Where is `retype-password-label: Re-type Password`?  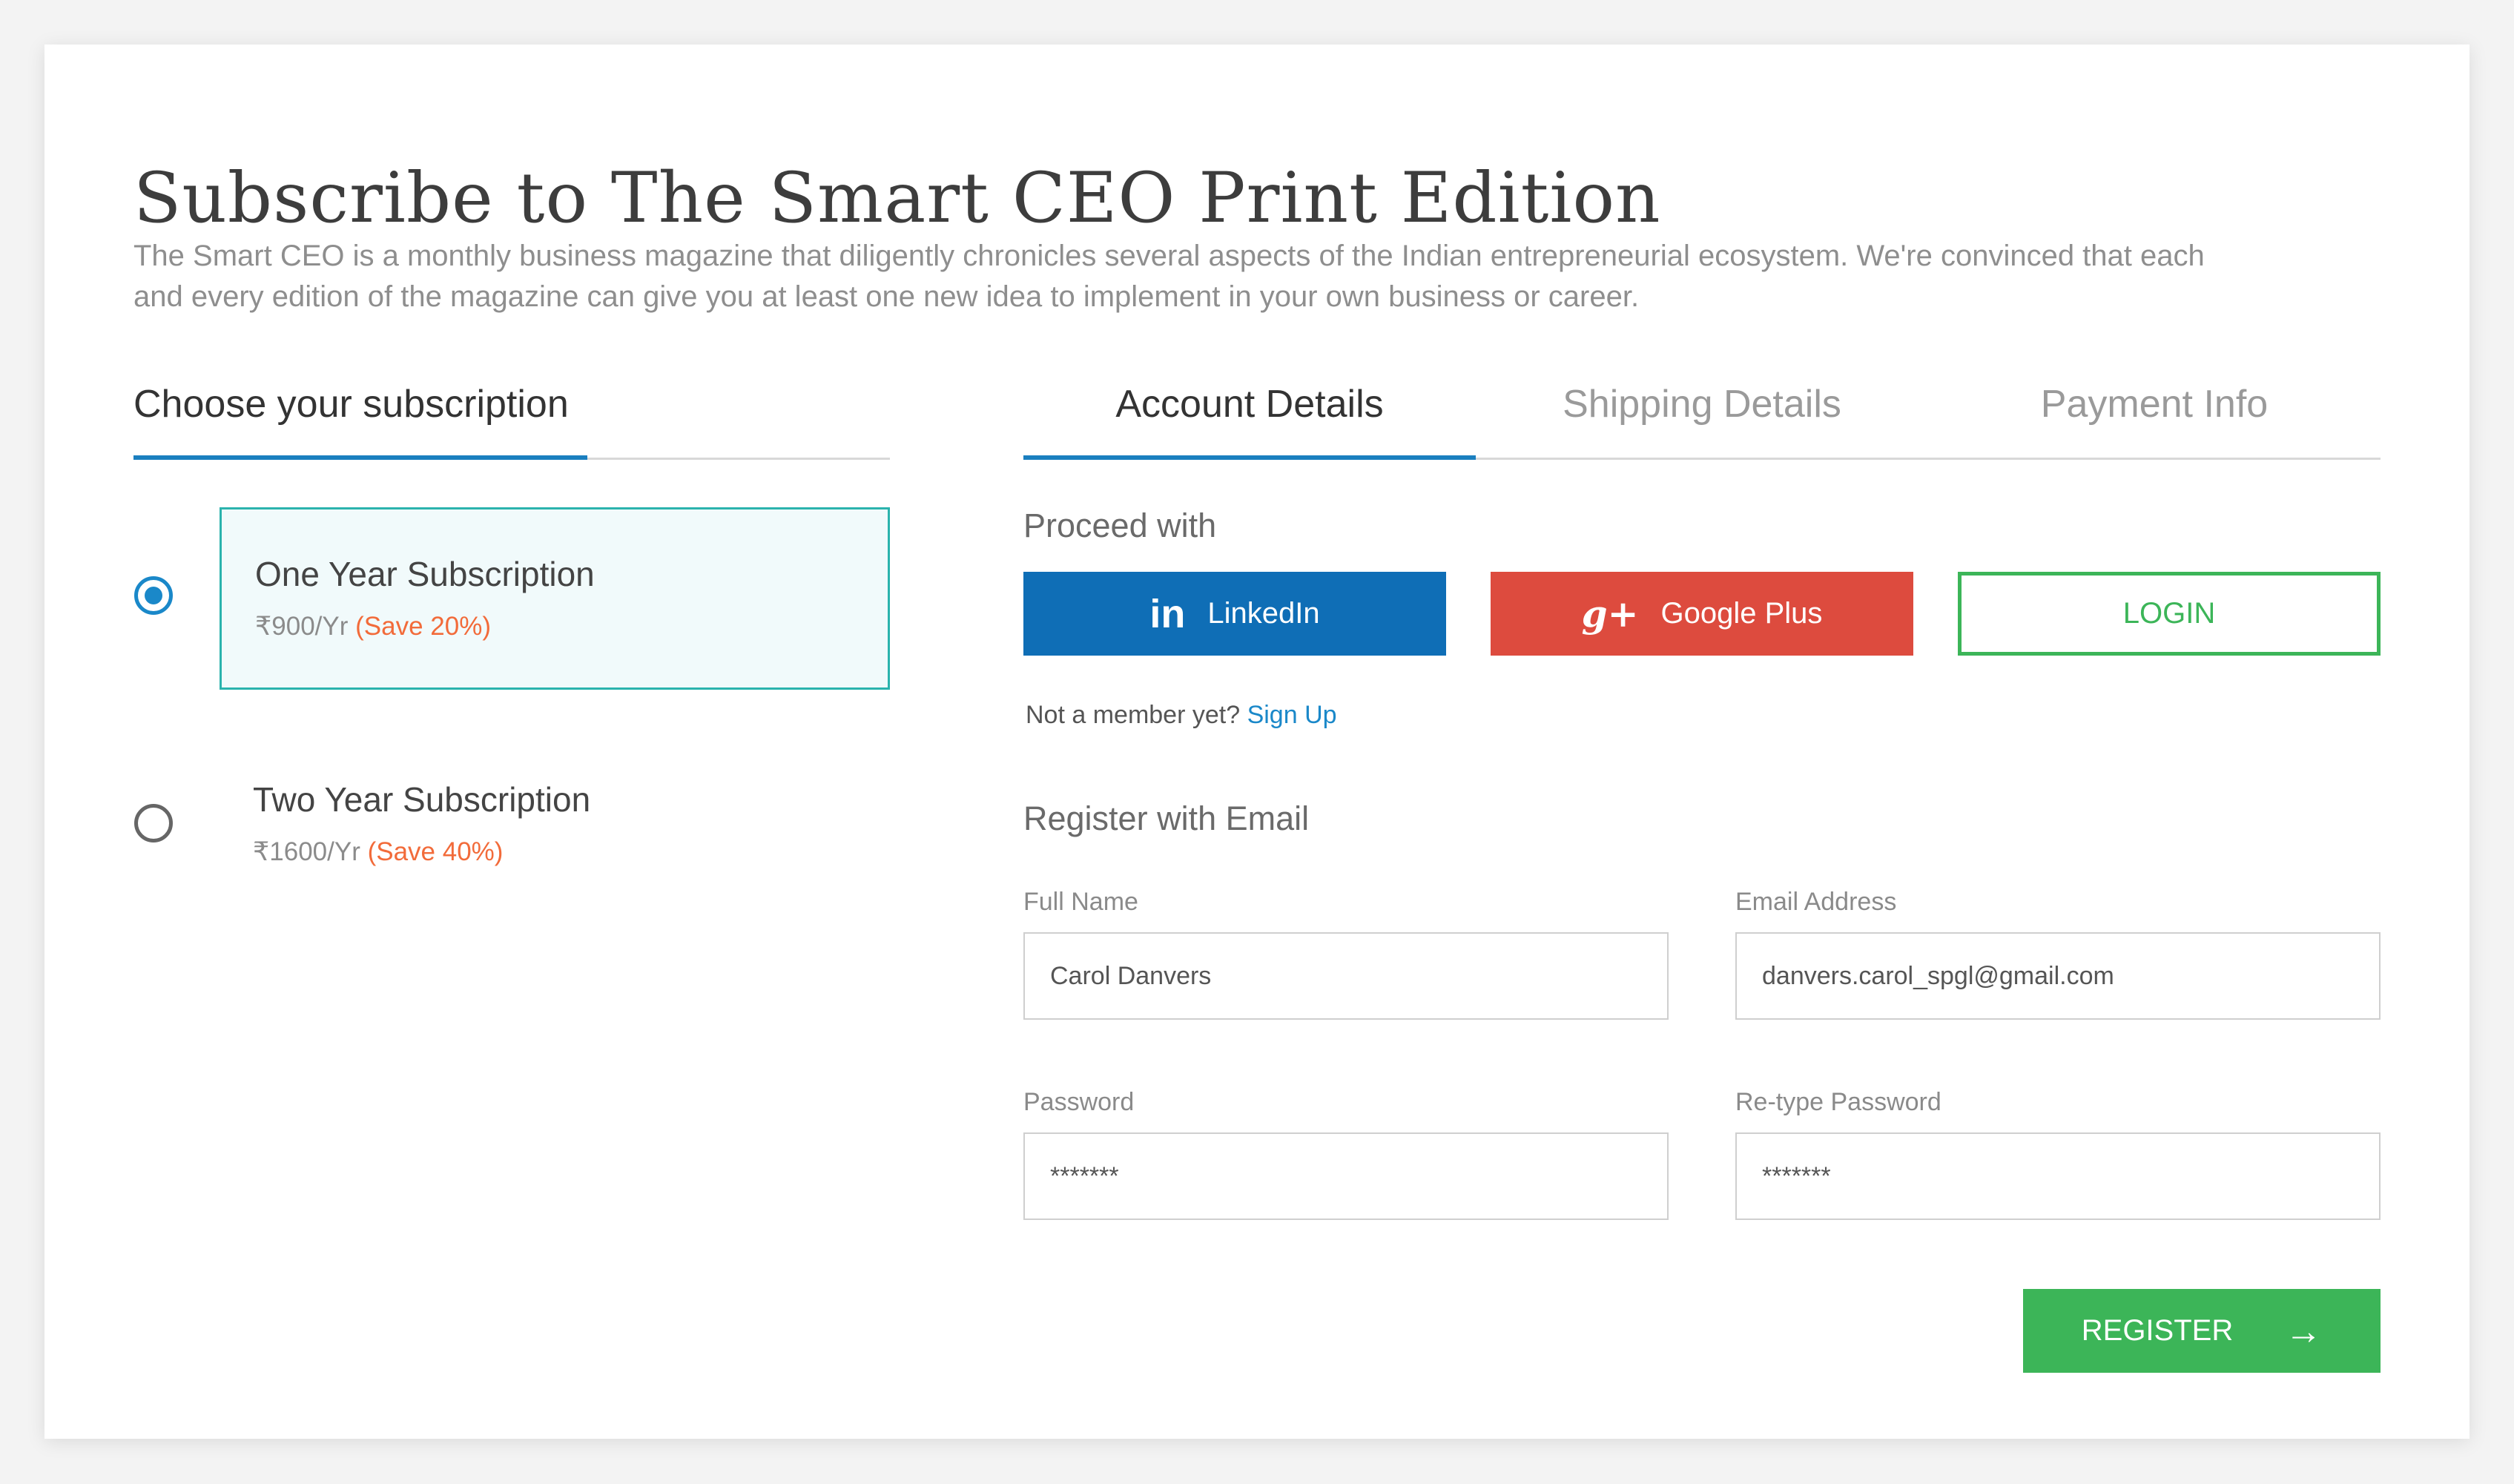
retype-password-label: Re-type Password is located at coordinates (1838, 1102).